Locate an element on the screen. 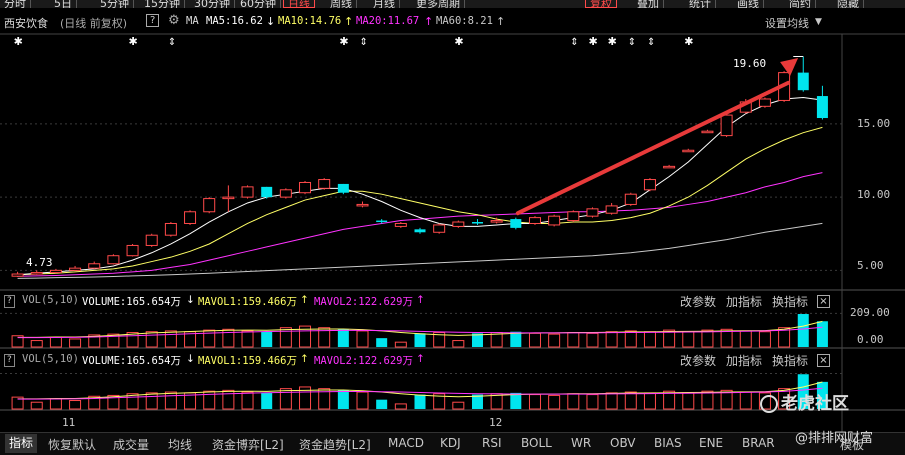  watermark-bottom: @排排网财富 is located at coordinates (834, 438).